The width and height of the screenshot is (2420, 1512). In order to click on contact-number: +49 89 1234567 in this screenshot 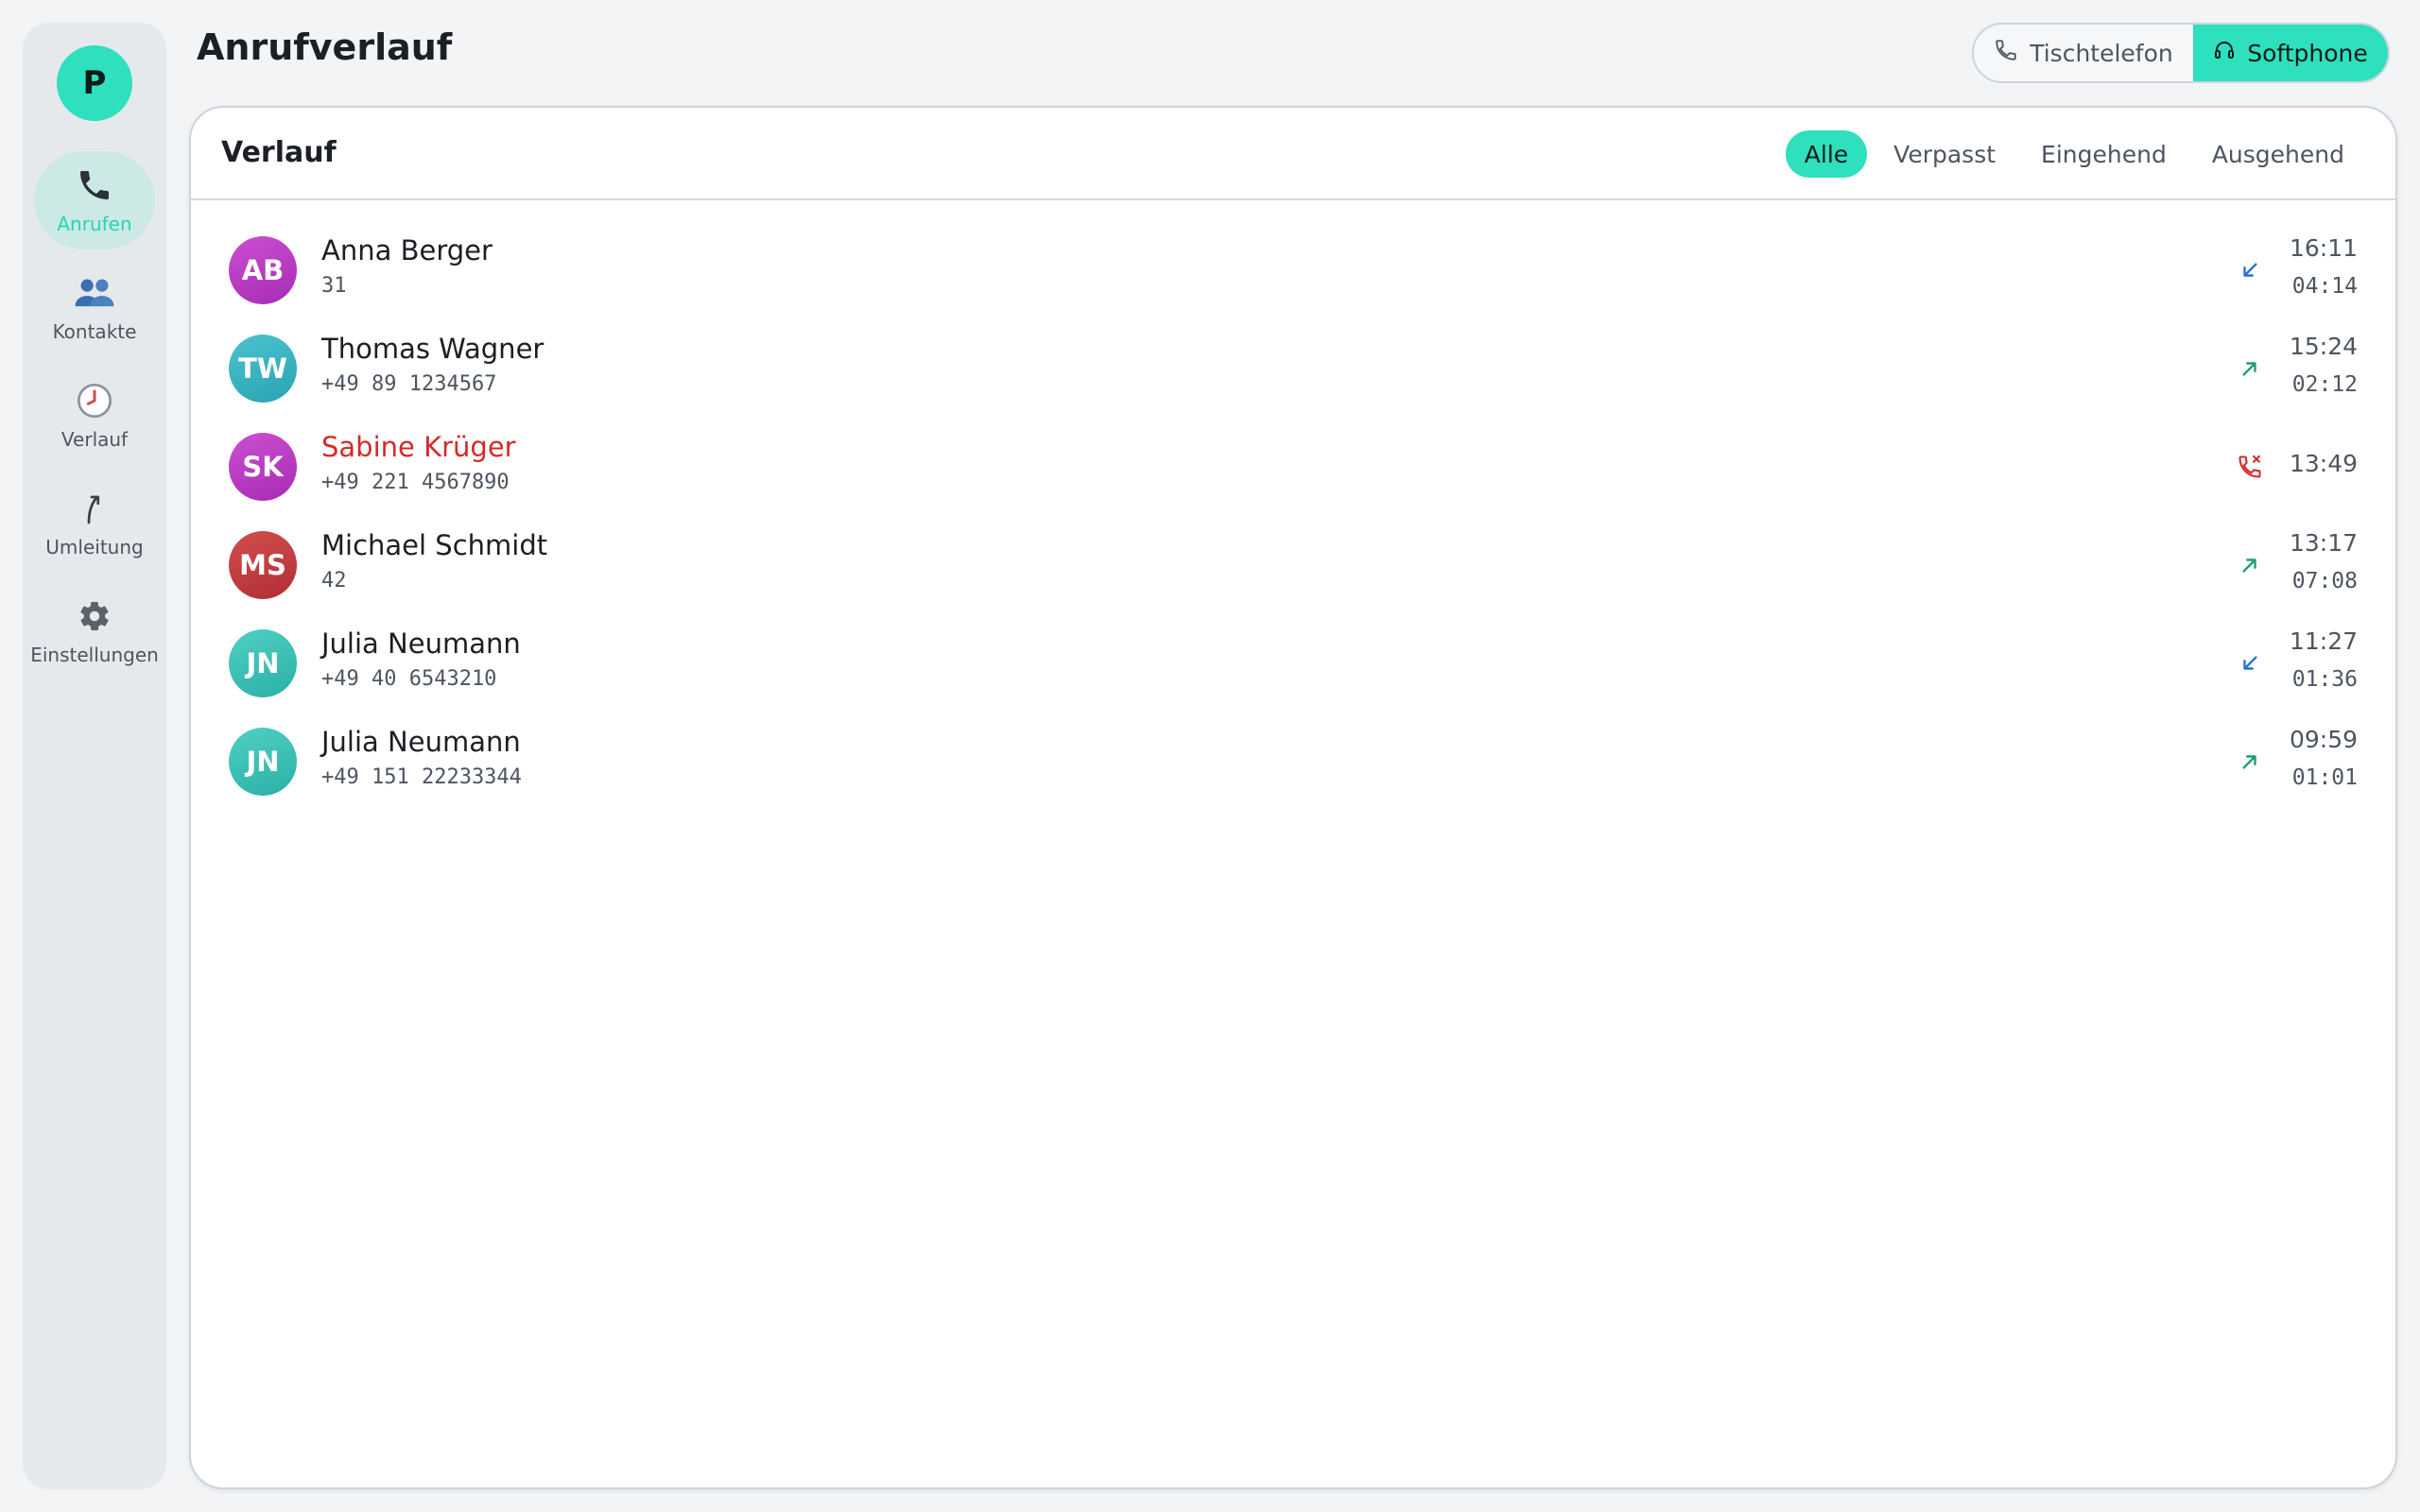, I will do `click(409, 384)`.